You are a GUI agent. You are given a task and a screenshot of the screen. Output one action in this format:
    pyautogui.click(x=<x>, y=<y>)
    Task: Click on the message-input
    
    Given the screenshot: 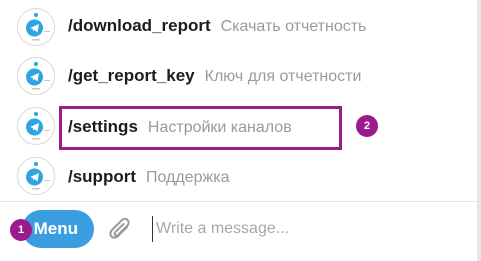 What is the action you would take?
    pyautogui.click(x=309, y=229)
    